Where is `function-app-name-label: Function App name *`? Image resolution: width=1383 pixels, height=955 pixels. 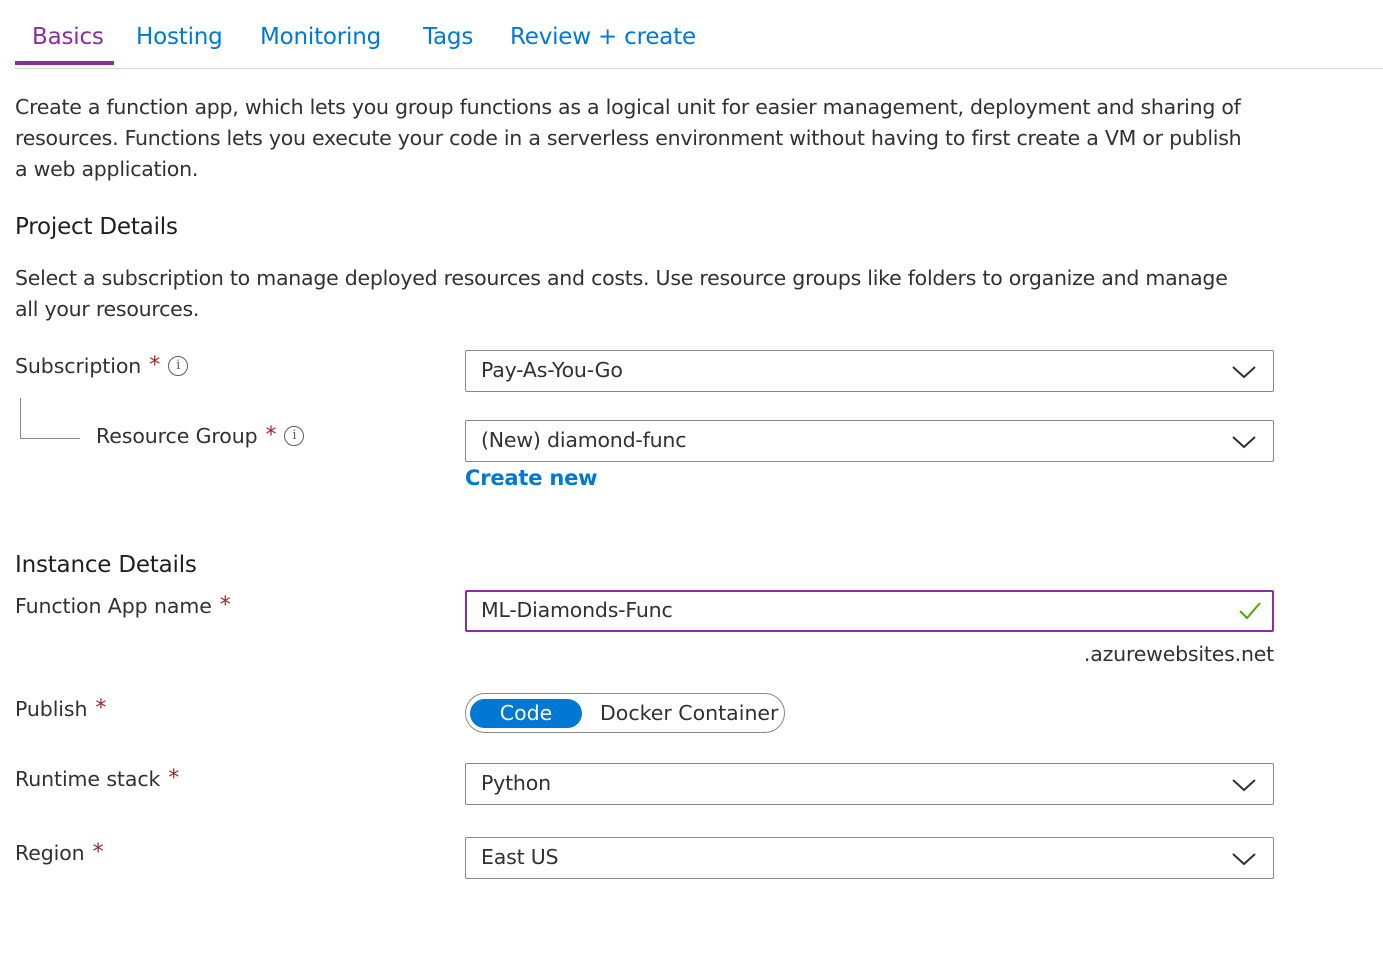 function-app-name-label: Function App name * is located at coordinates (123, 605).